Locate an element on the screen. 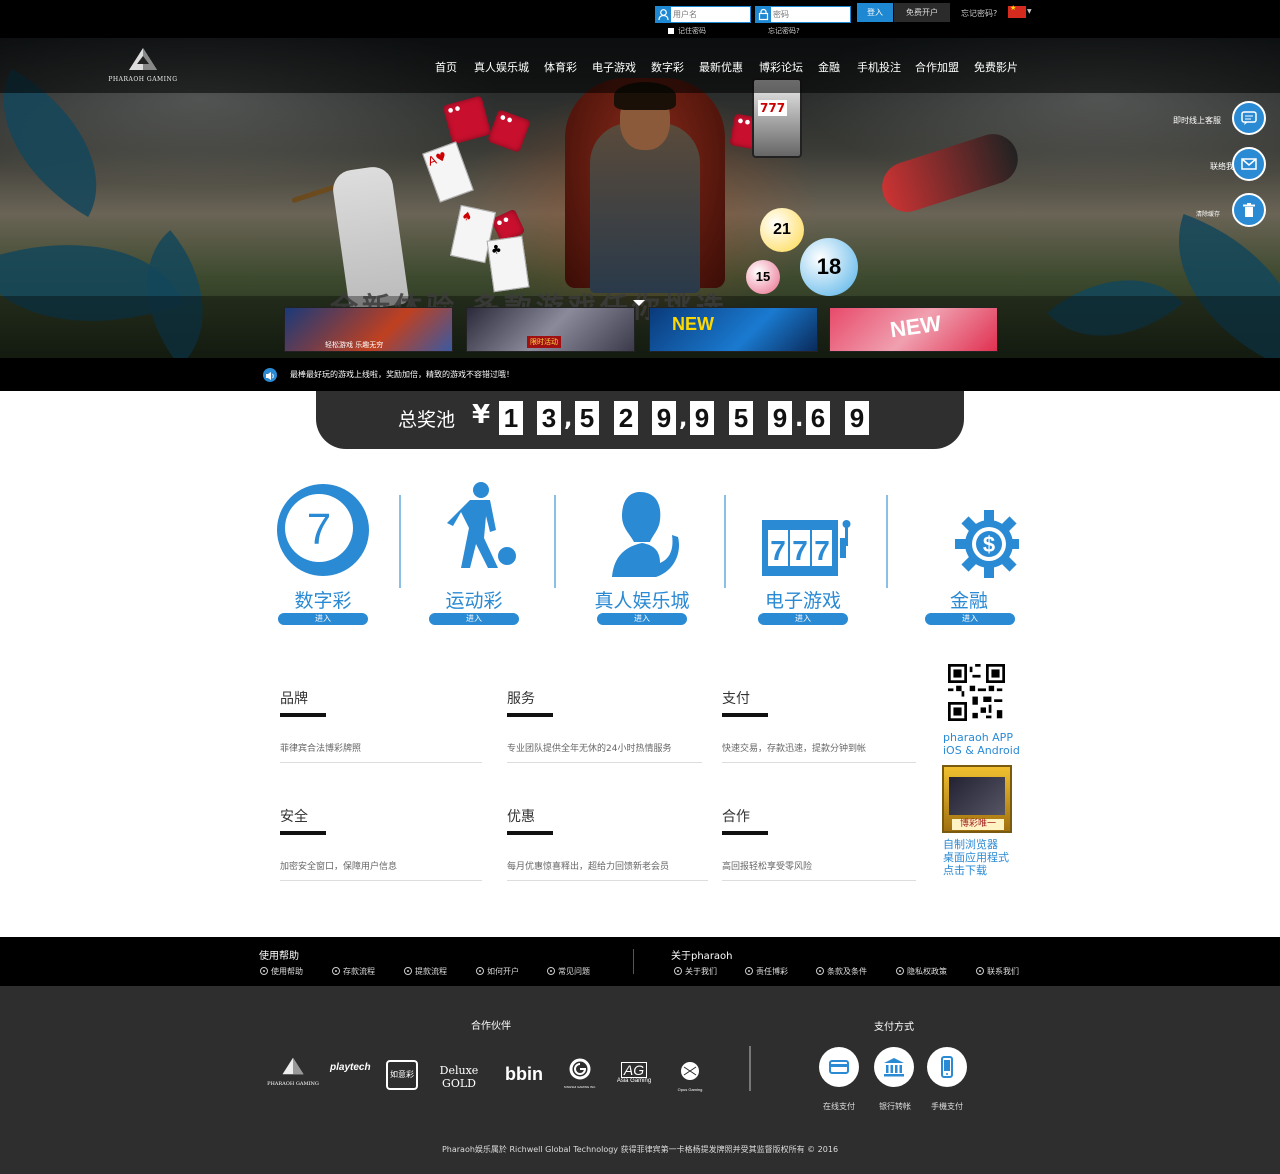  promo-thumb-2: 限时活动 is located at coordinates (550, 329).